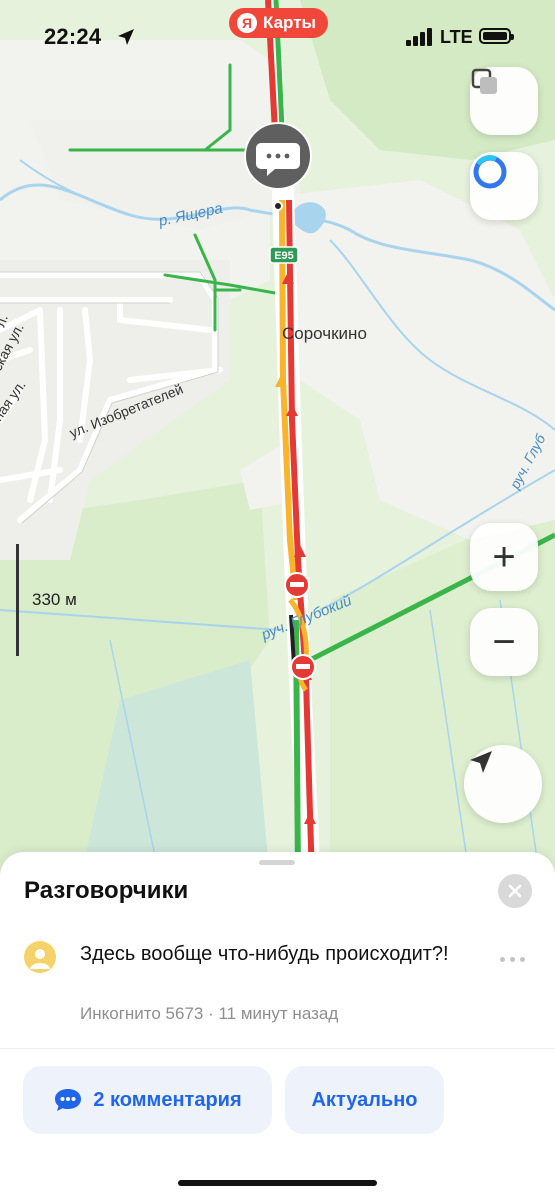  I want to click on sheet-grabber, so click(277, 862).